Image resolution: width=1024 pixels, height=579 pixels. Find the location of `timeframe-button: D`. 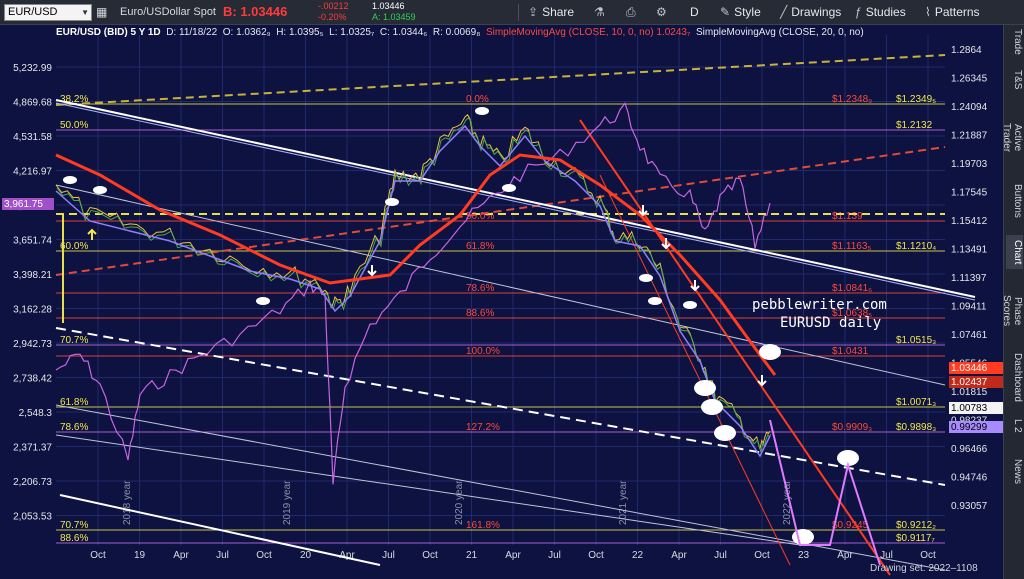

timeframe-button: D is located at coordinates (694, 12).